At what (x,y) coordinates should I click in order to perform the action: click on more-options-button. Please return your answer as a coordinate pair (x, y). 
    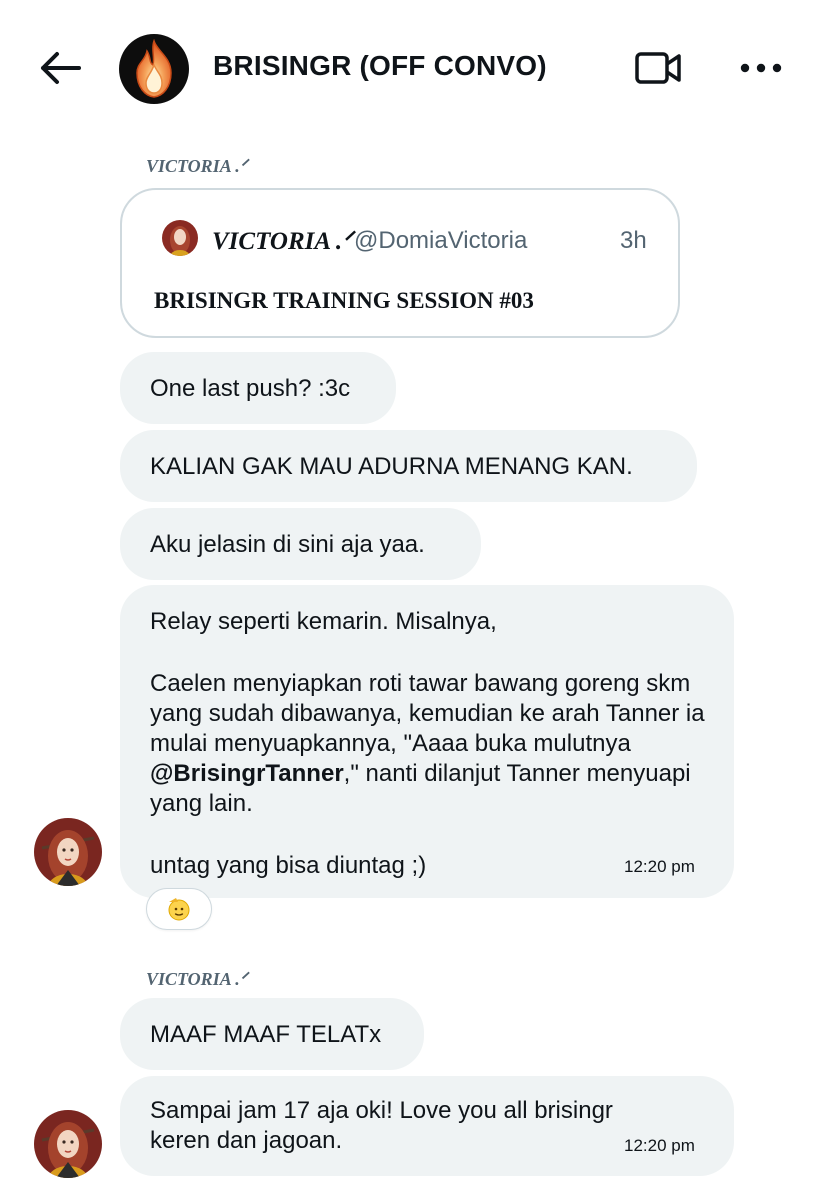
    Looking at the image, I should click on (761, 68).